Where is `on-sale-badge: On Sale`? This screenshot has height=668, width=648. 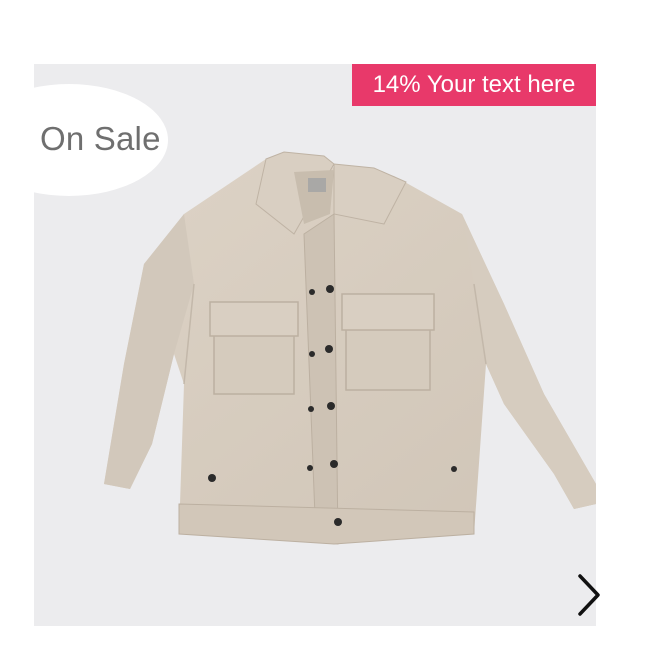
on-sale-badge: On Sale is located at coordinates (84, 140).